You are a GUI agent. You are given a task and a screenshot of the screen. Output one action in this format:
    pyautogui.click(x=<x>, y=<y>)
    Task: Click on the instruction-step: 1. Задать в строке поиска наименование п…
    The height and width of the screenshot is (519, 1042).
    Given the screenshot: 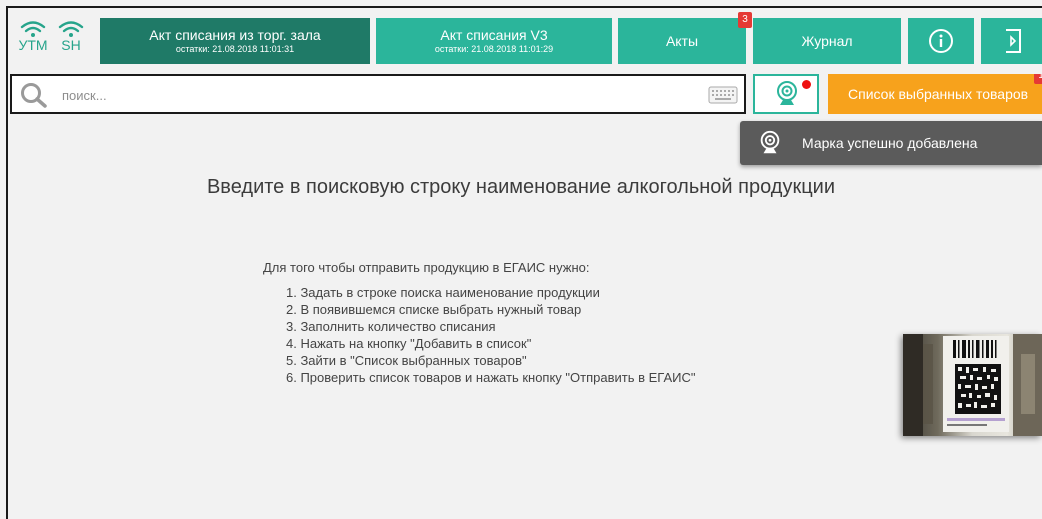 What is the action you would take?
    pyautogui.click(x=443, y=292)
    